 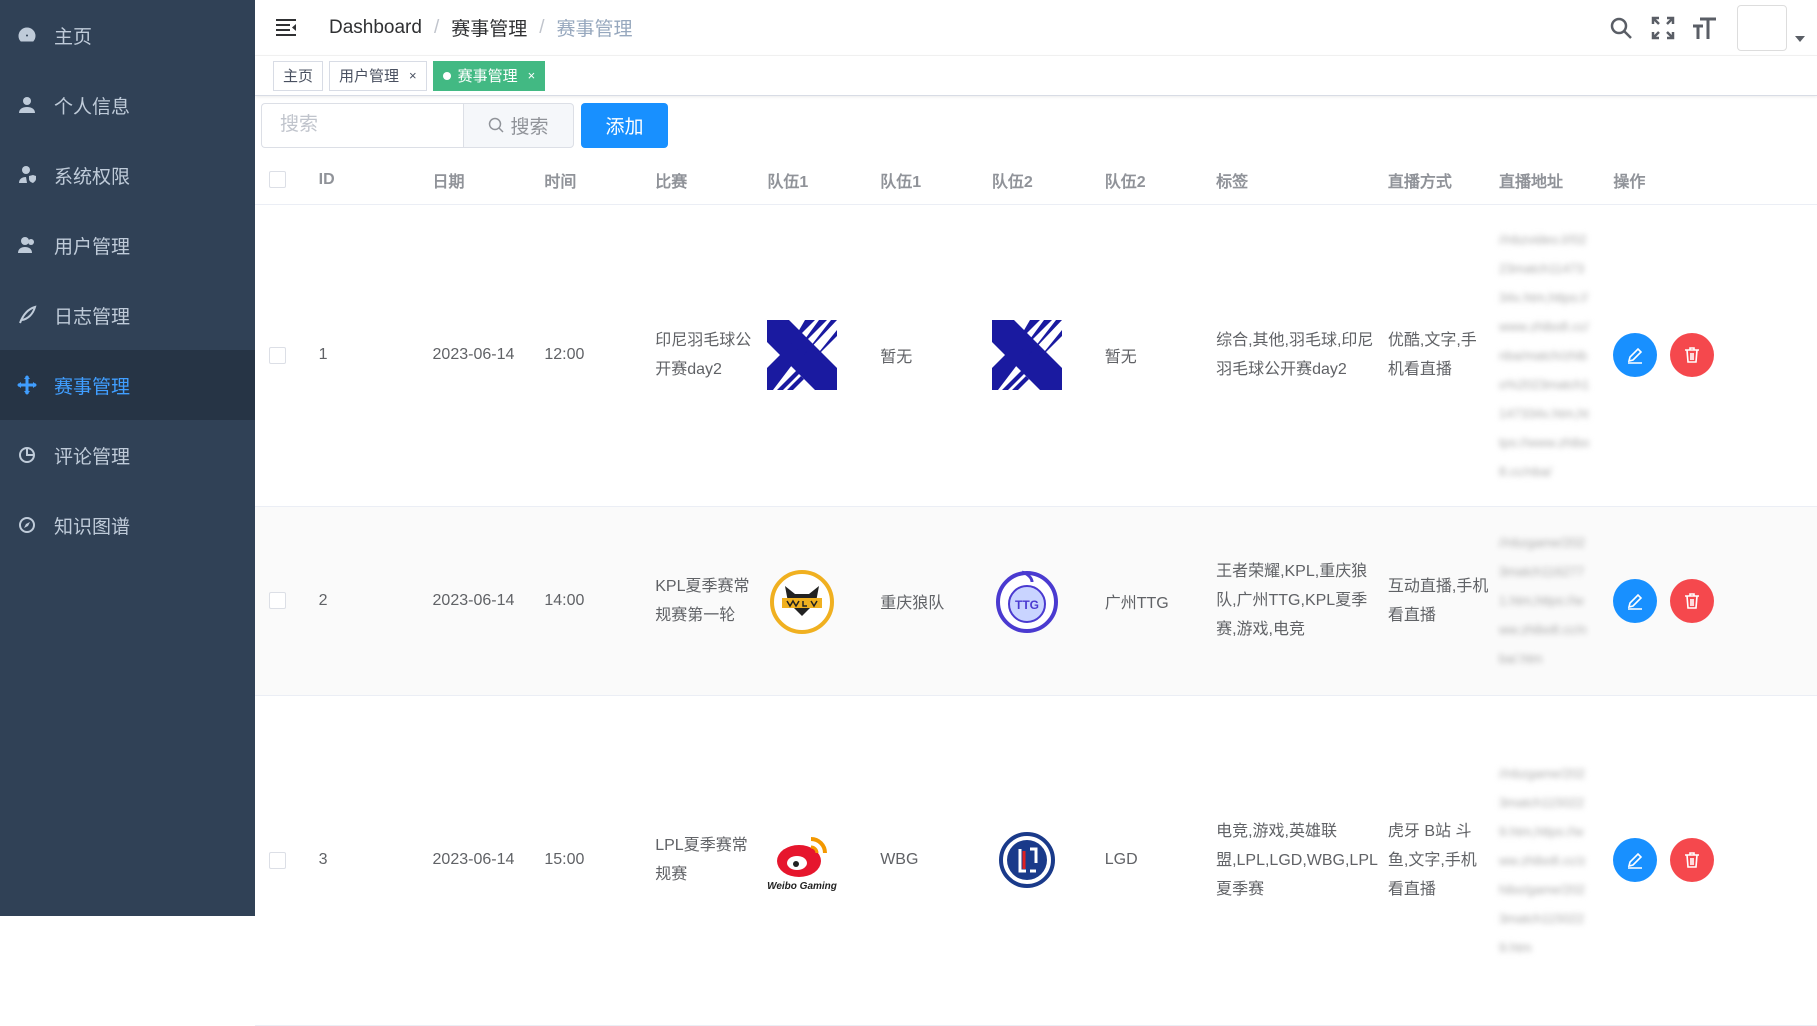 I want to click on team1-logo-cell, so click(x=824, y=355).